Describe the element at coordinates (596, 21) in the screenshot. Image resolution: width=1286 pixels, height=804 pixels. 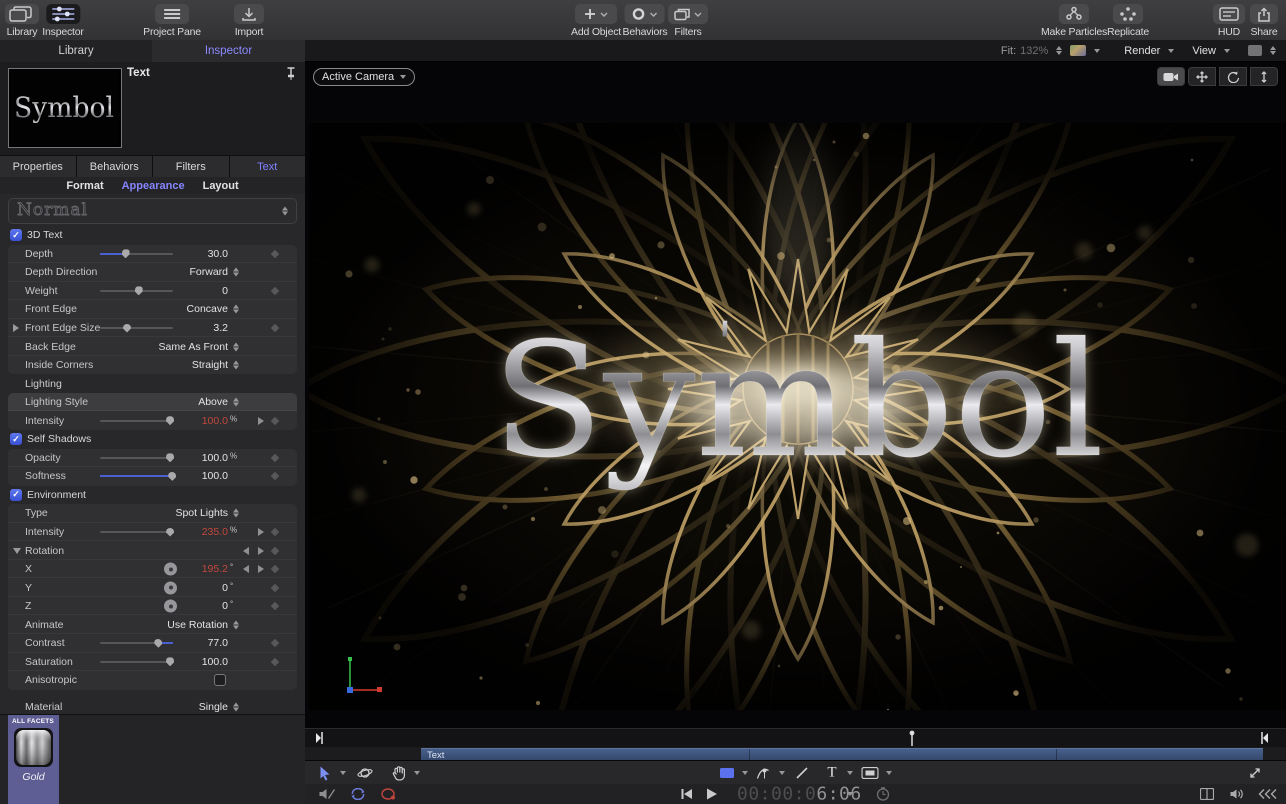
I see `toolbar-add-object-button: Add Object` at that location.